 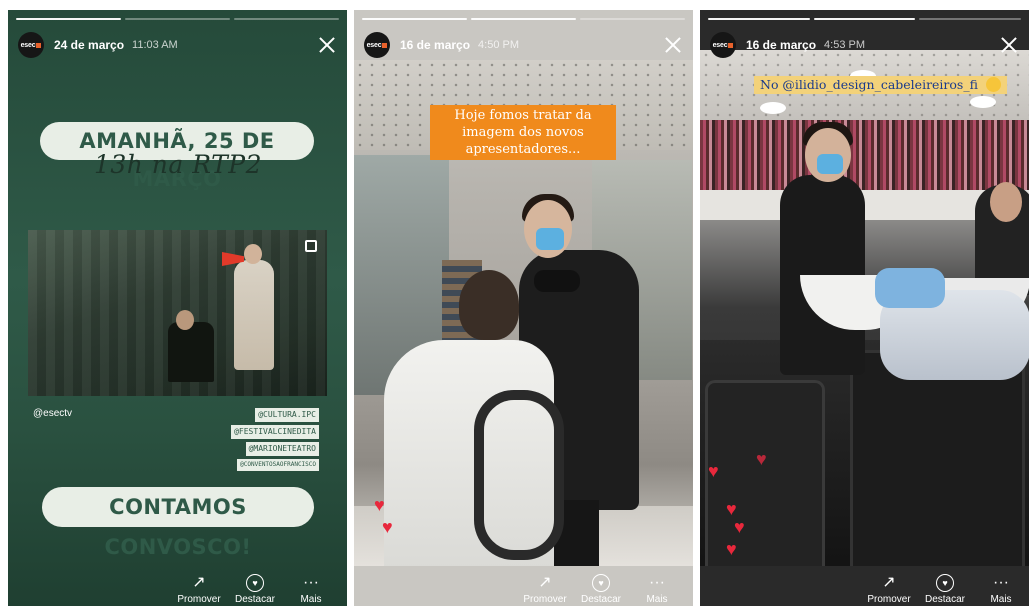 I want to click on handle-text: @esectv, so click(x=53, y=413).